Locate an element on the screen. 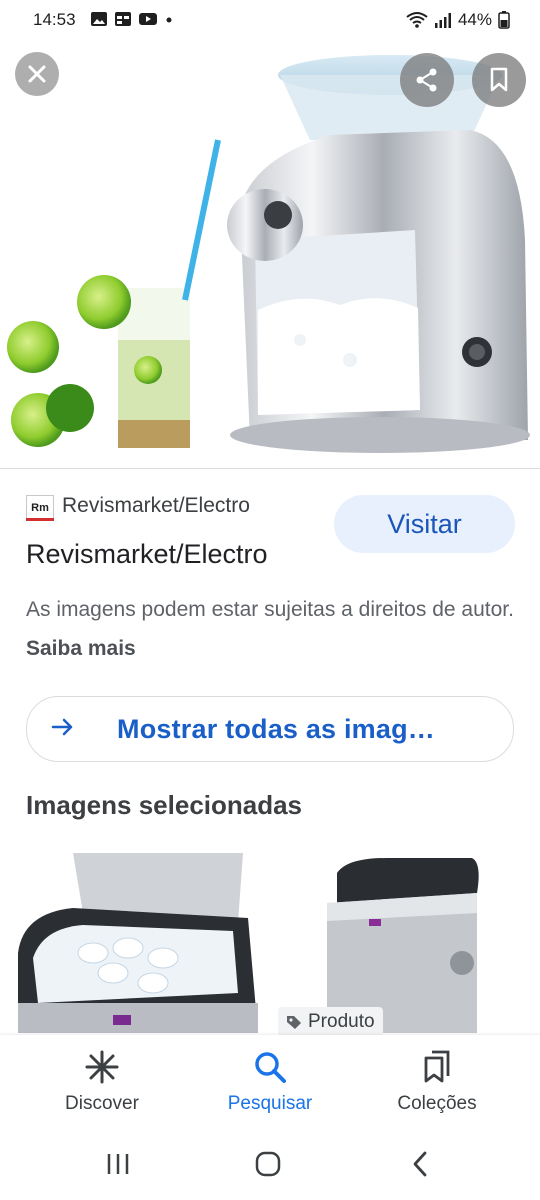 This screenshot has width=540, height=1200. product-chip-label: Produto is located at coordinates (341, 1021).